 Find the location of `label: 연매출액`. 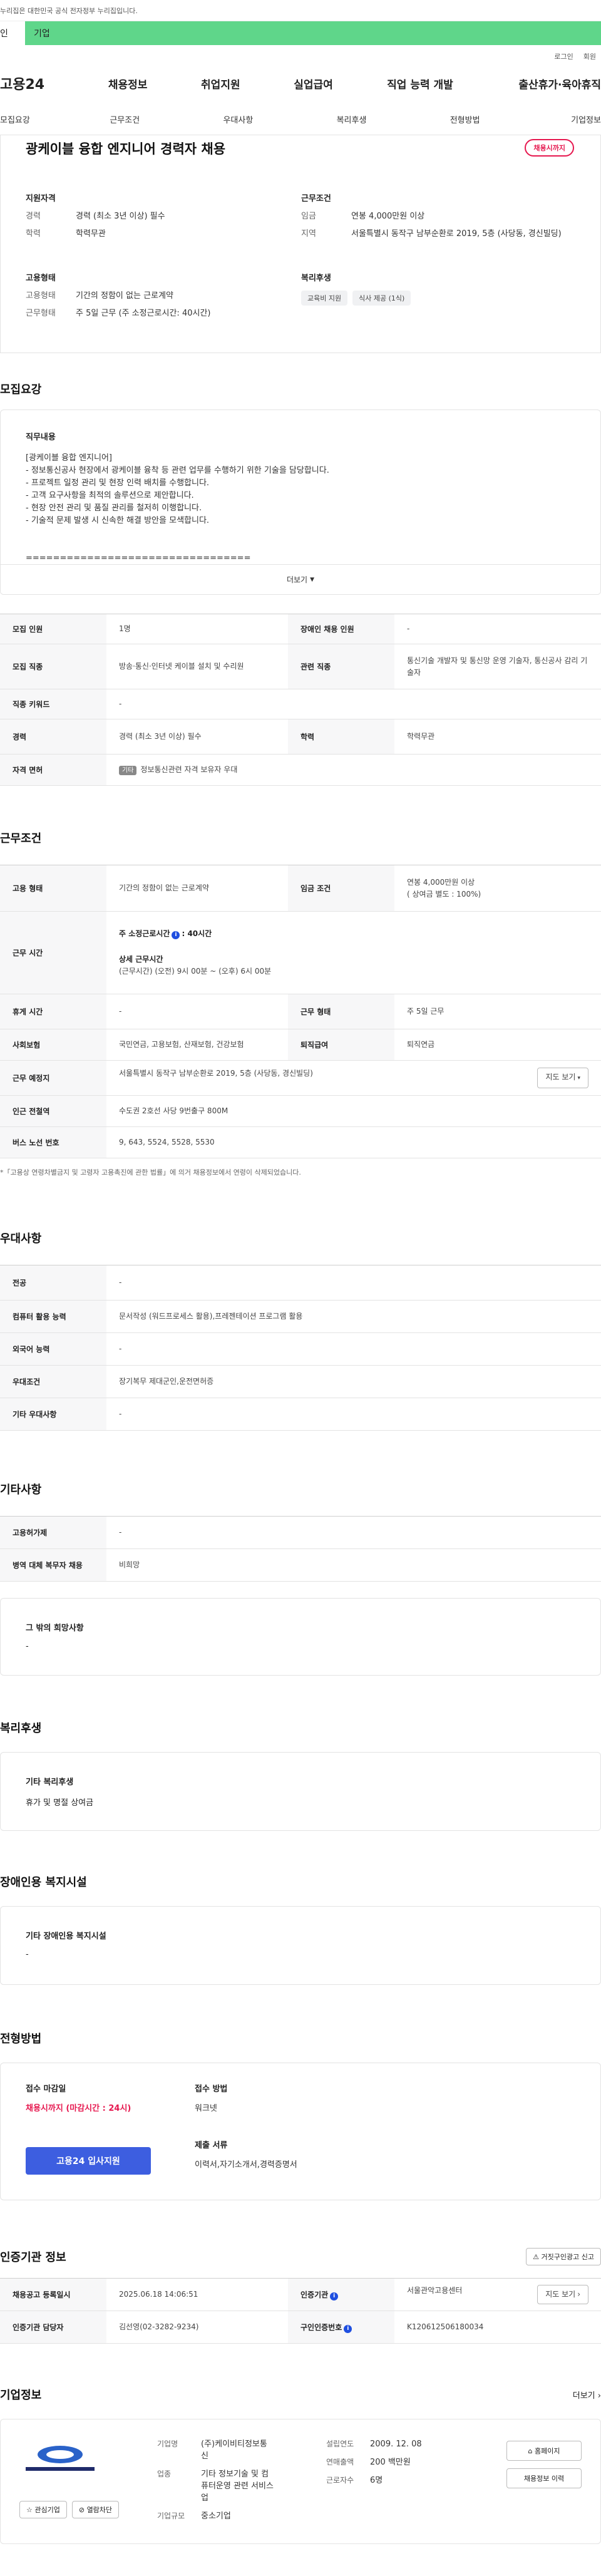

label: 연매출액 is located at coordinates (340, 2462).